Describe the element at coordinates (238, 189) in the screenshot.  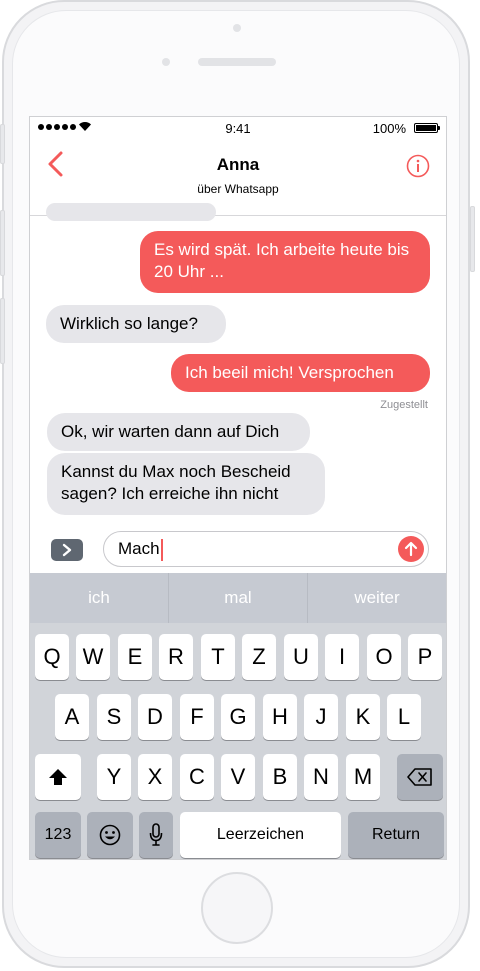
I see `contact-subtitle: über Whatsapp` at that location.